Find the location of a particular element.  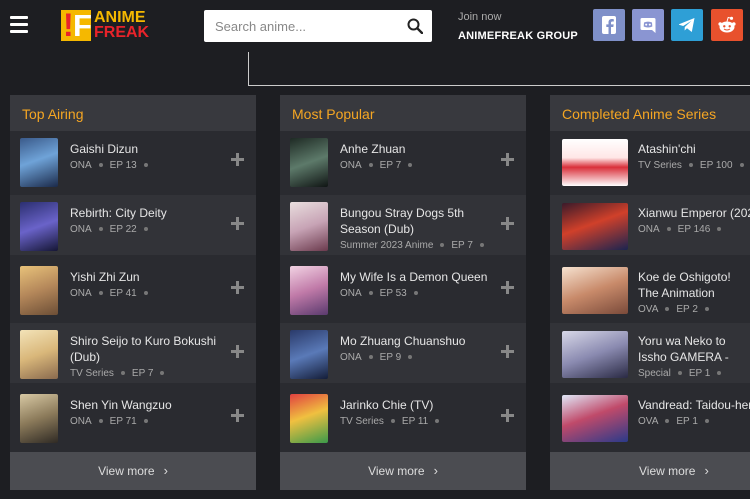

anime-title: Koe de Oshigoto! The Animation is located at coordinates (694, 285).